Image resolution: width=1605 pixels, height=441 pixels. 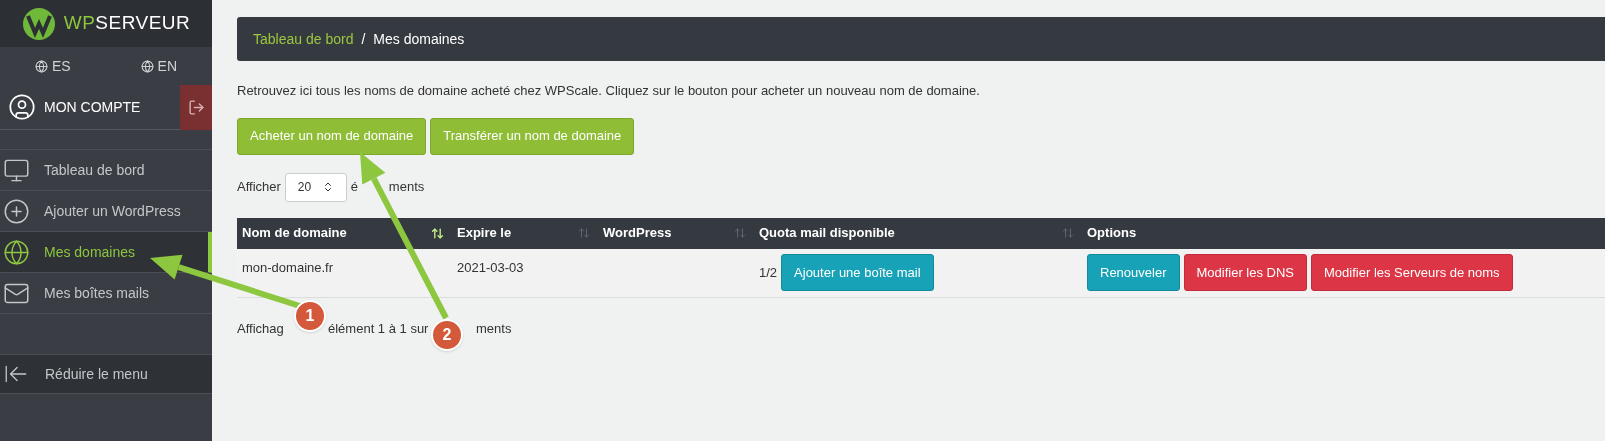 What do you see at coordinates (344, 233) in the screenshot?
I see `column-header: Nom de domaine` at bounding box center [344, 233].